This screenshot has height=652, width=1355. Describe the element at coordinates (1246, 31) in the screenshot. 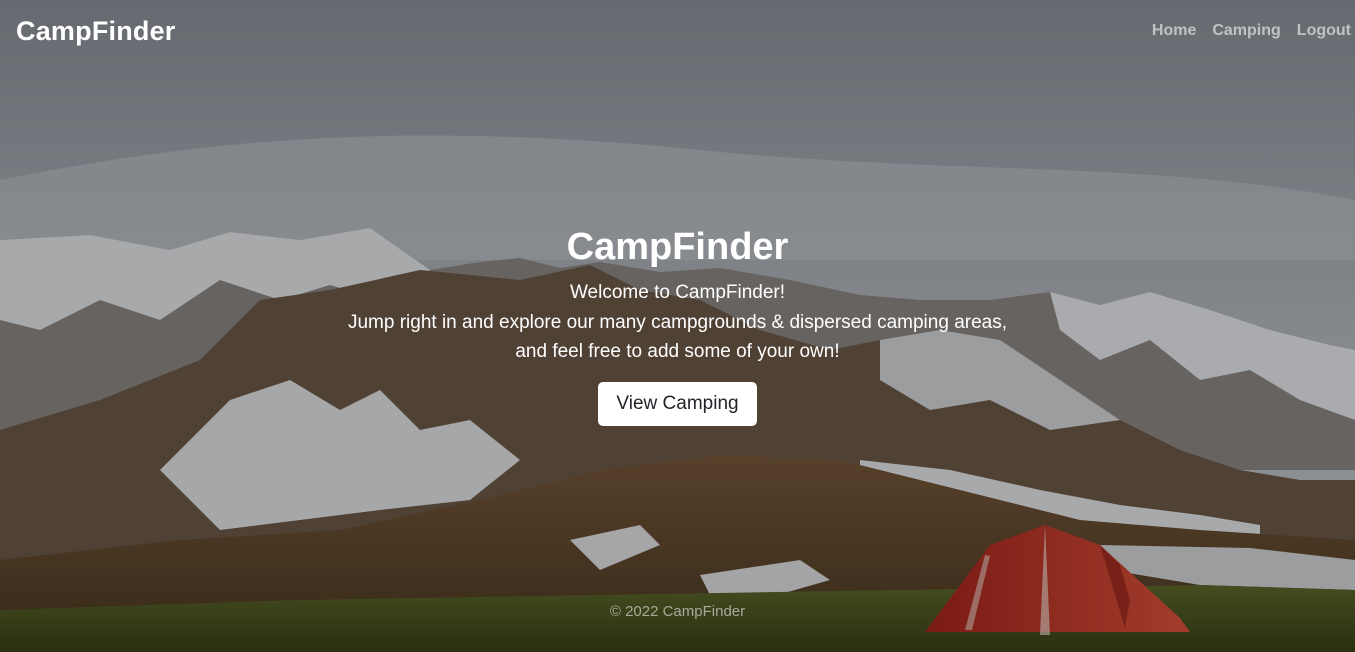

I see `nav-camping-link: Camping` at that location.